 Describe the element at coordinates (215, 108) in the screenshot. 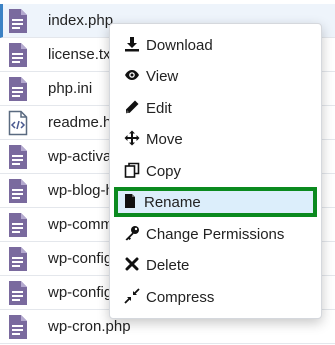

I see `menu-item-edit: Edit` at that location.